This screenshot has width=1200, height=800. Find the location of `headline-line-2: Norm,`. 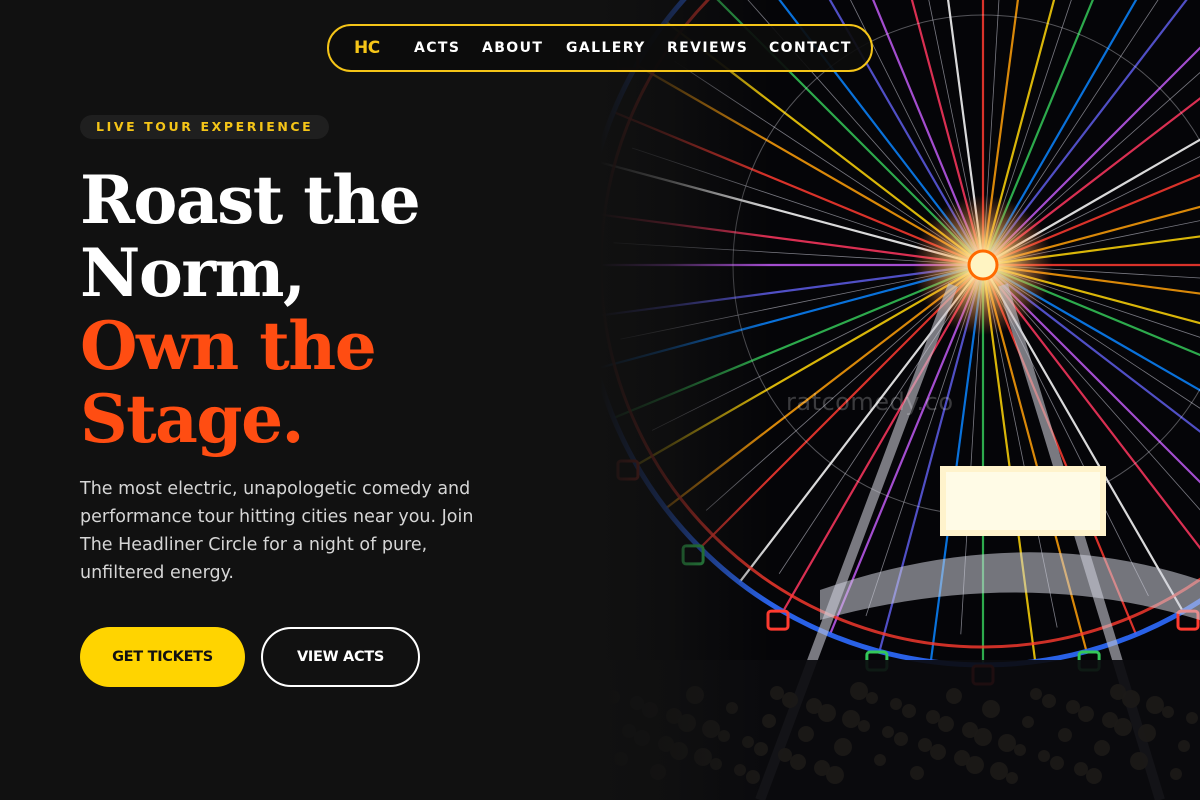

headline-line-2: Norm, is located at coordinates (193, 273).